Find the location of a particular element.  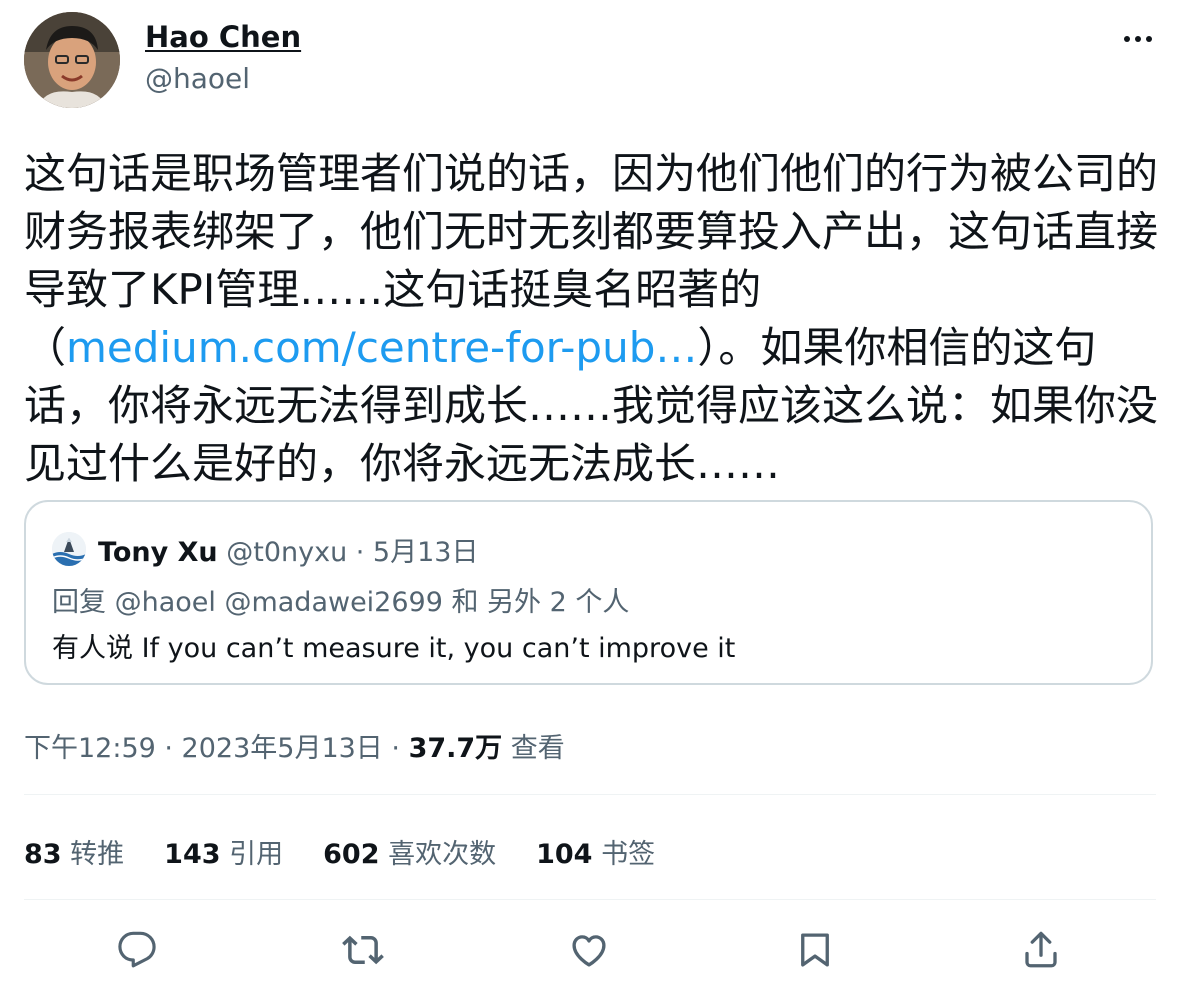

stat-quotes-count: 143 is located at coordinates (192, 854).